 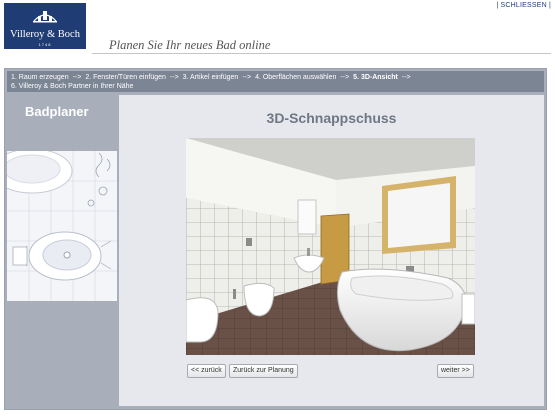 What do you see at coordinates (190, 45) in the screenshot?
I see `page-title: Planen Sie Ihr neues Bad online` at bounding box center [190, 45].